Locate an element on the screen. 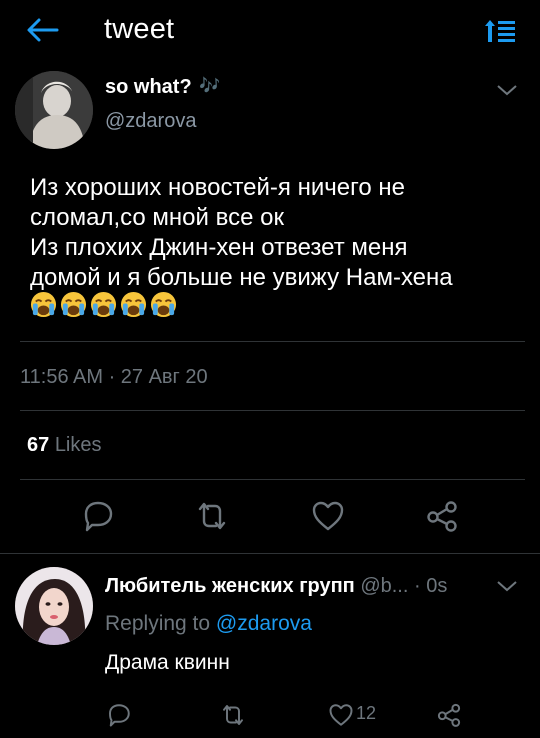 The width and height of the screenshot is (540, 738). tweet-line: сломал,со мной все ок is located at coordinates (157, 217).